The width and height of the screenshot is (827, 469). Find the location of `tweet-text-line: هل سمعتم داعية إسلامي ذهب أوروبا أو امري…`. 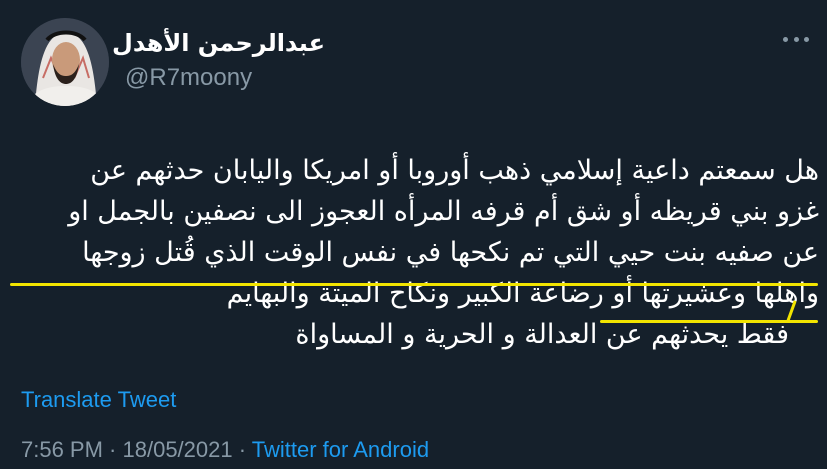

tweet-text-line: هل سمعتم داعية إسلامي ذهب أوروبا أو امري… is located at coordinates (454, 170).